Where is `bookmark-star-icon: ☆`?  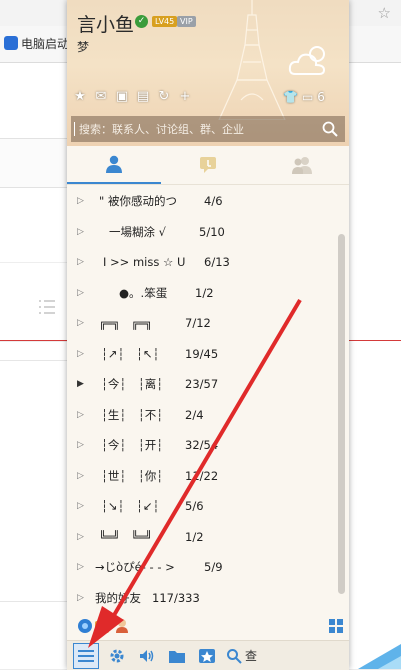
bookmark-star-icon: ☆ is located at coordinates (384, 13).